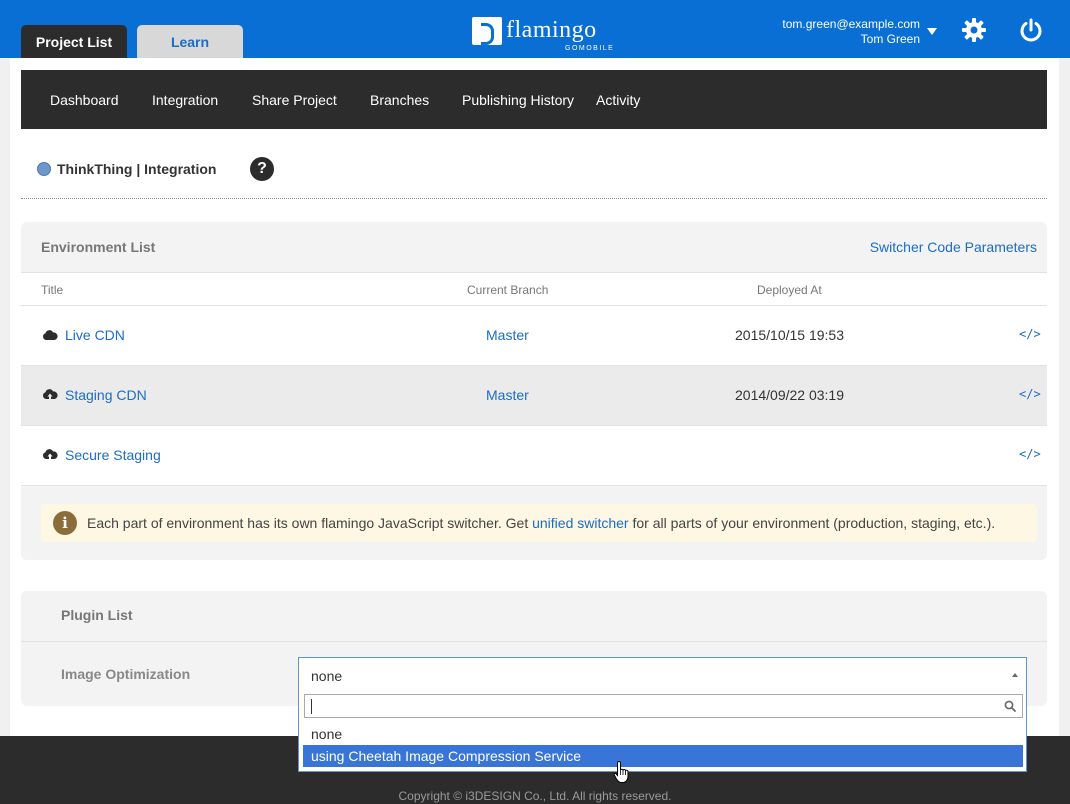 The height and width of the screenshot is (804, 1070). What do you see at coordinates (663, 756) in the screenshot?
I see `select-option-highlighted: using Cheetah Image Compression Service` at bounding box center [663, 756].